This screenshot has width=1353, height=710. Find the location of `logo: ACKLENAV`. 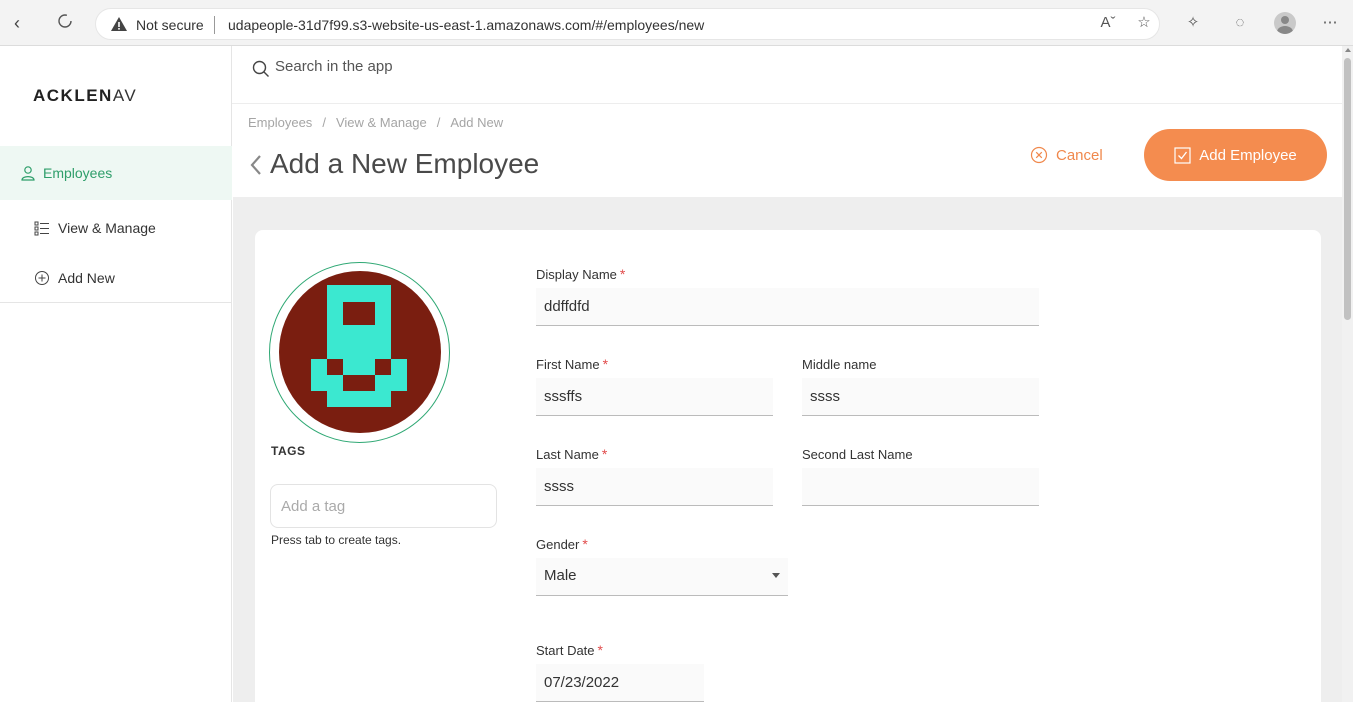

logo: ACKLENAV is located at coordinates (85, 96).